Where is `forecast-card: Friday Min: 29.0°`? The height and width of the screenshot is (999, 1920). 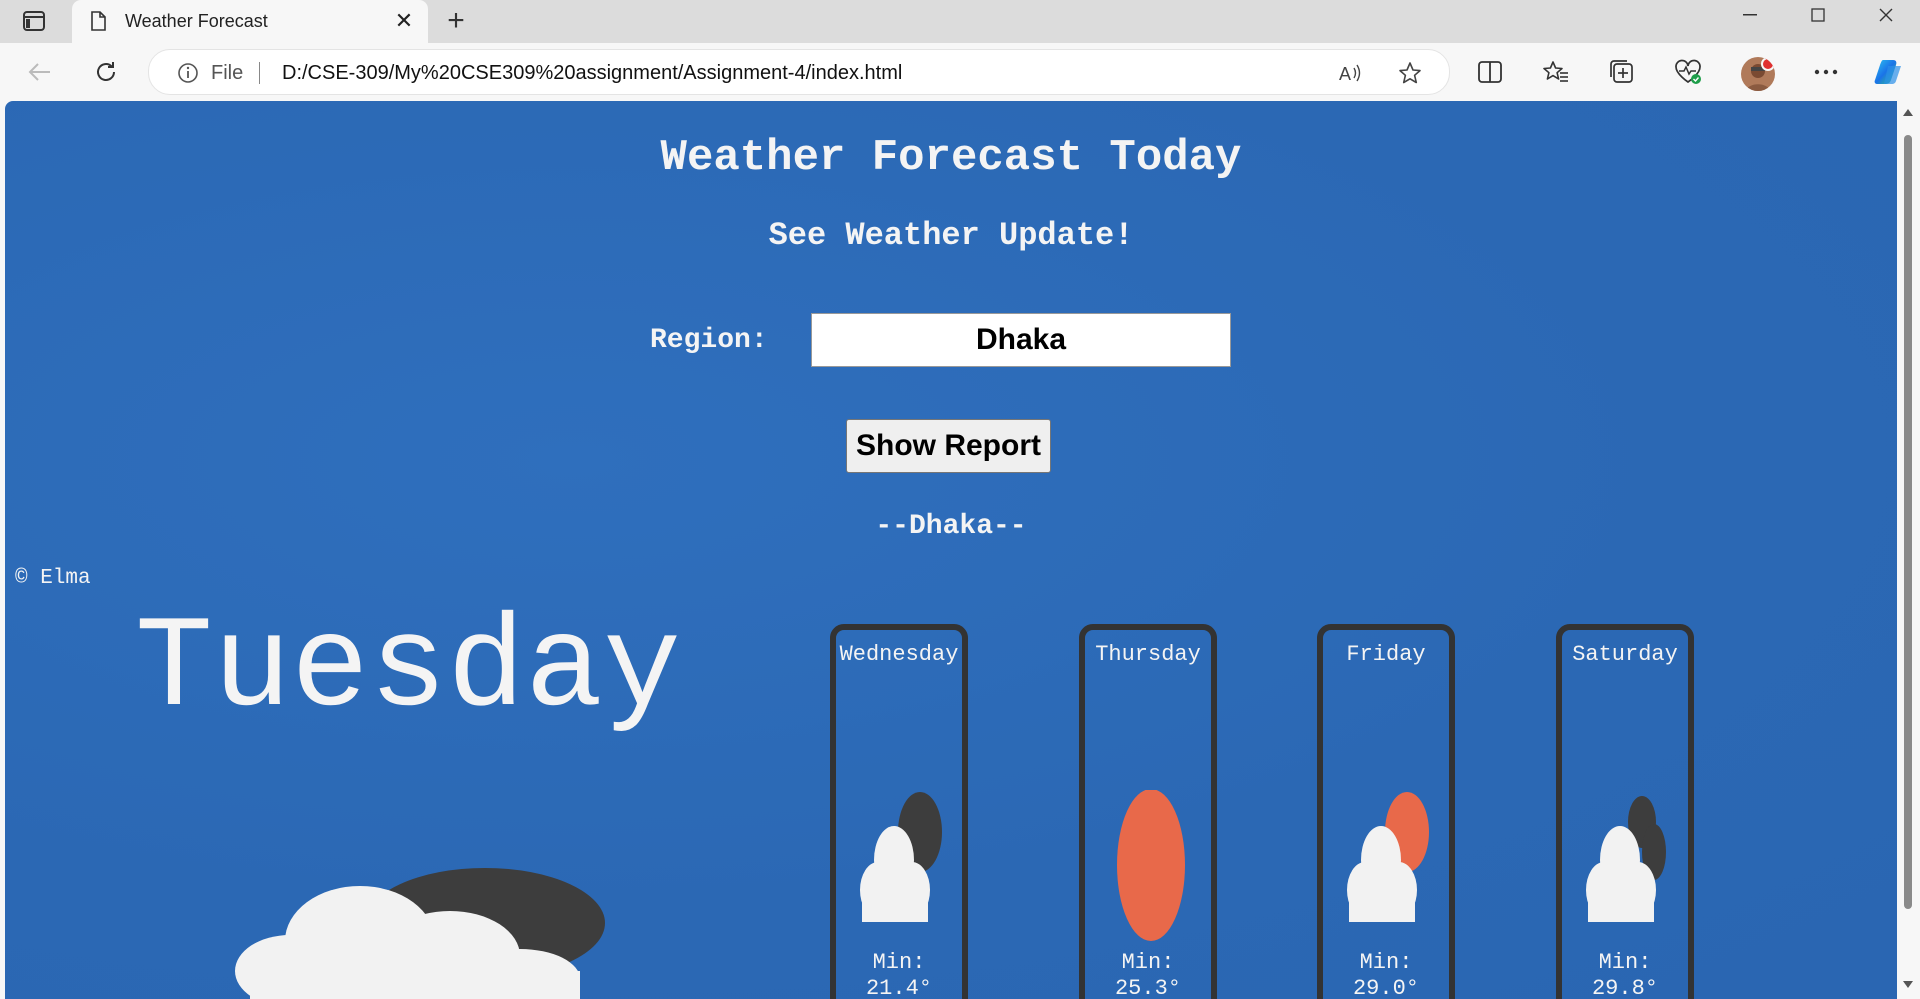
forecast-card: Friday Min: 29.0° is located at coordinates (1386, 811).